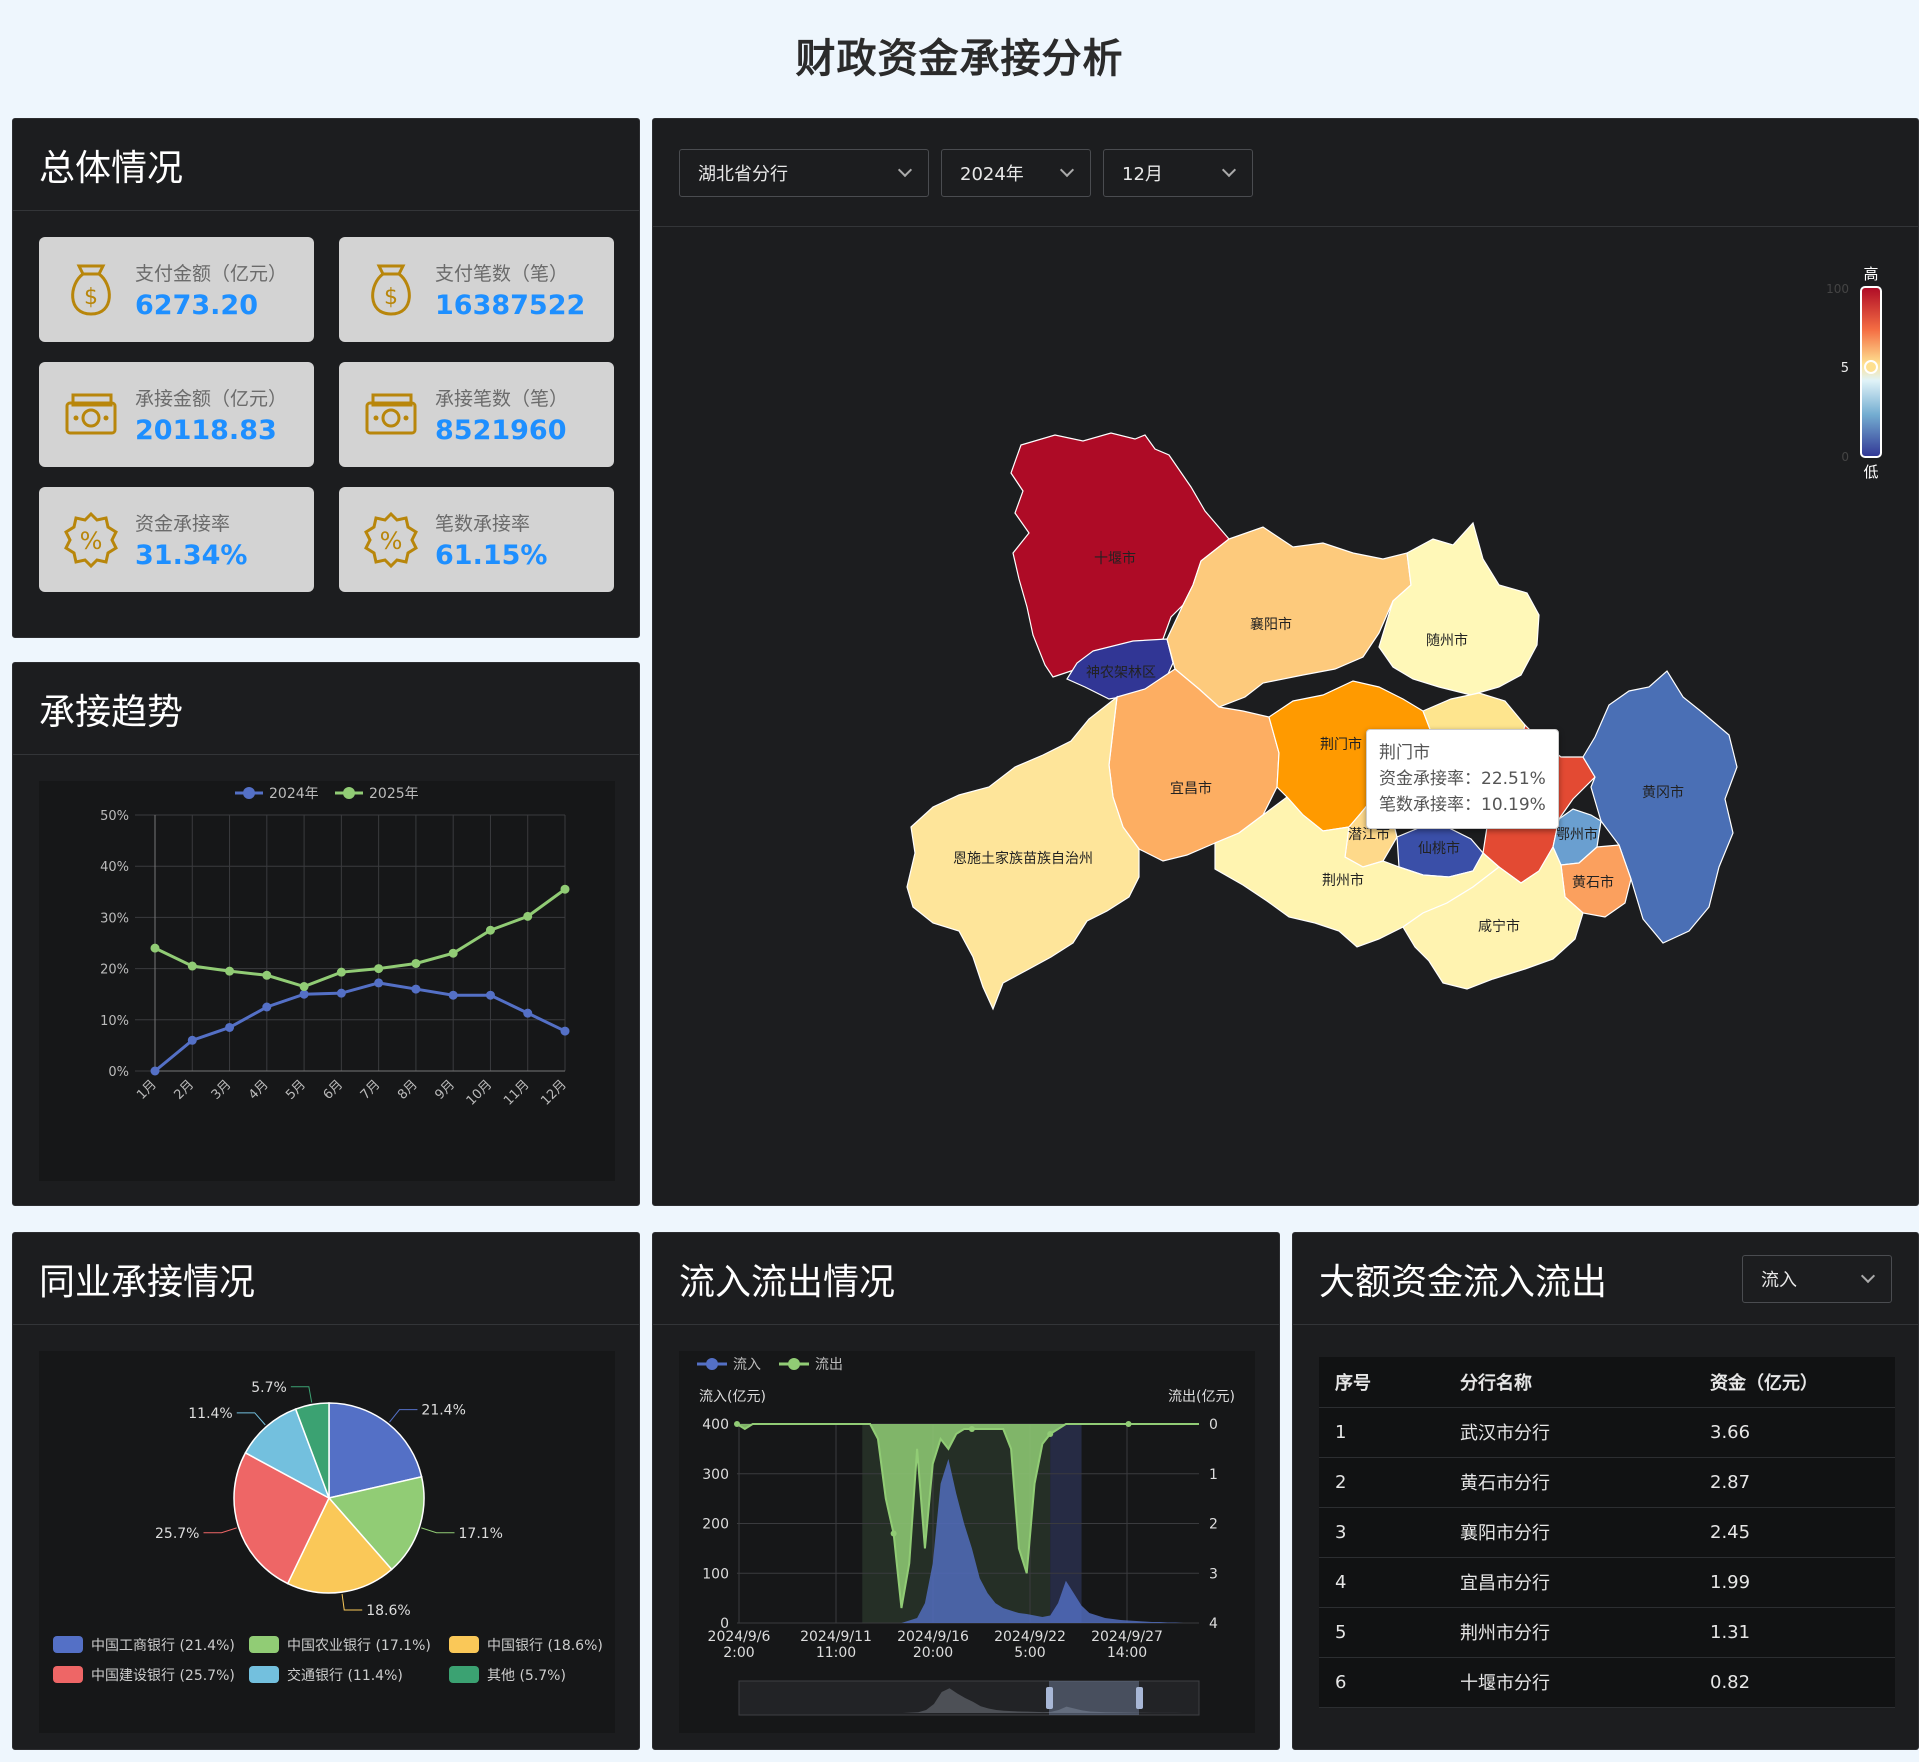 The image size is (1919, 1762). I want to click on table-row: 5 荆州市分行 1.31, so click(1607, 1632).